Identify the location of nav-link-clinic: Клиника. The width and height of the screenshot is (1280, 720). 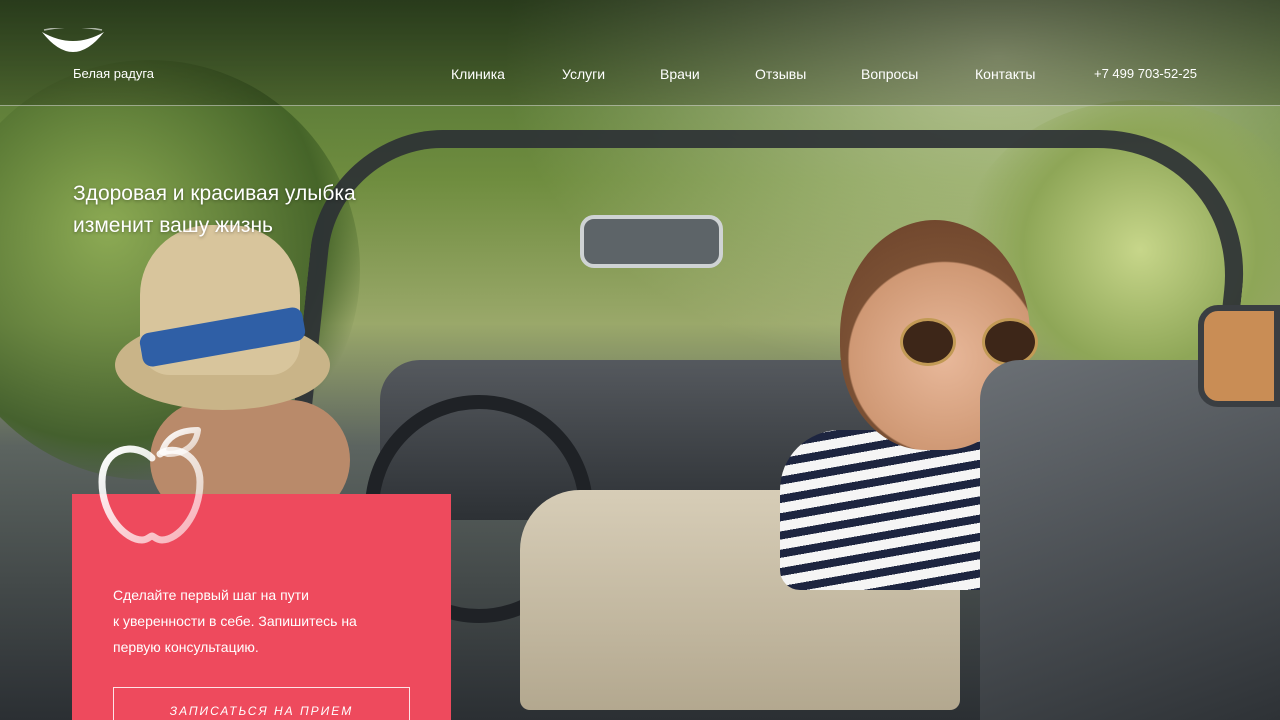
(478, 74).